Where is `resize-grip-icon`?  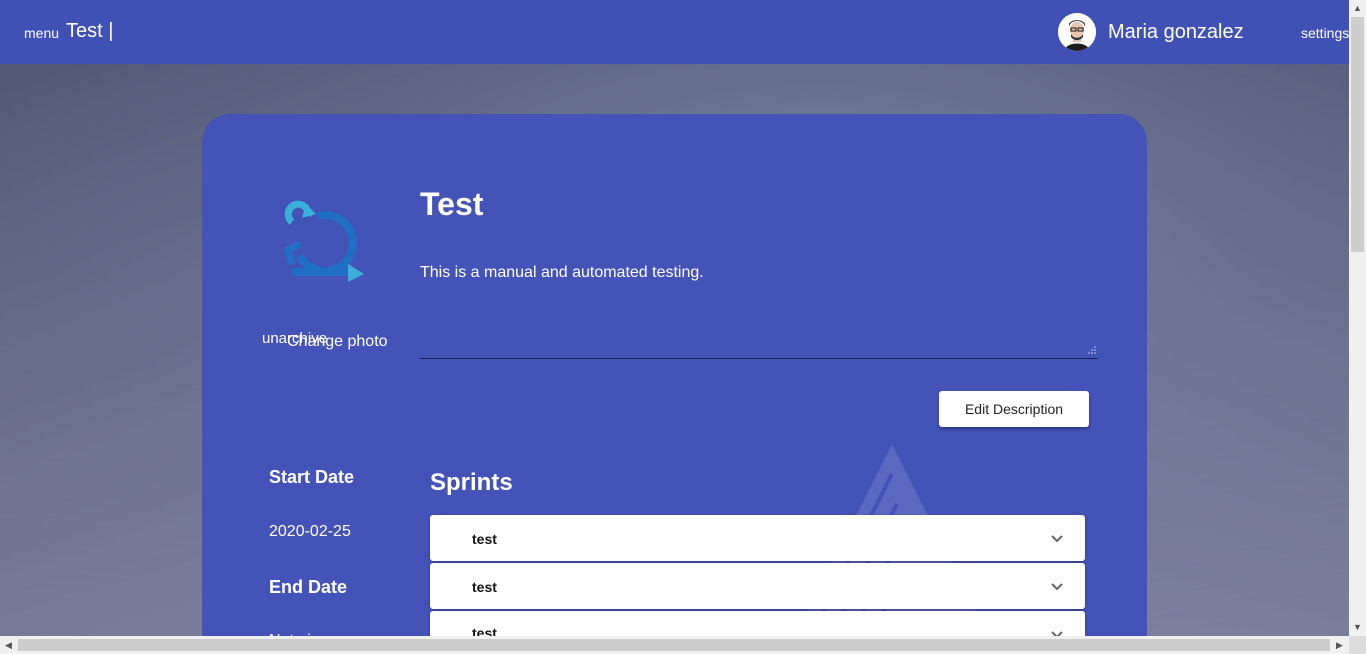
resize-grip-icon is located at coordinates (1092, 350).